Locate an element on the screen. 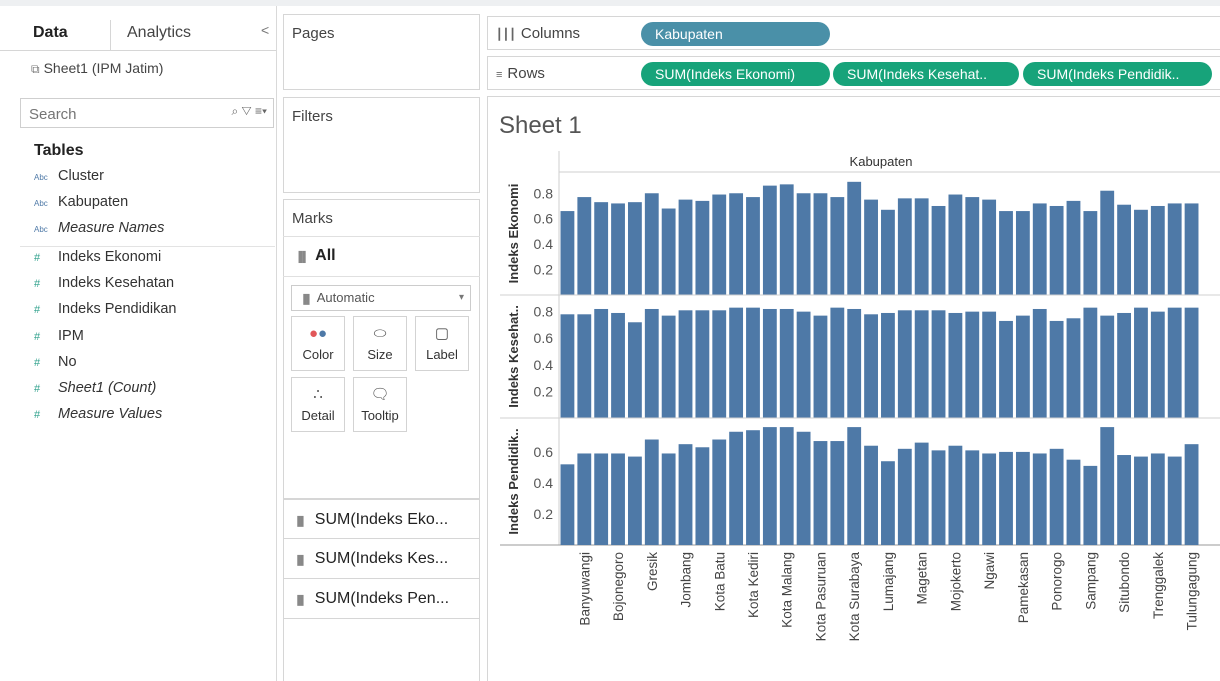 This screenshot has width=1220, height=681. collapse-pane-icon: < is located at coordinates (265, 30).